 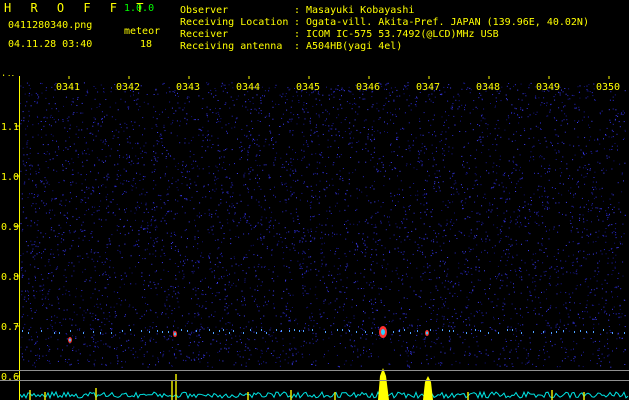 What do you see at coordinates (68, 87) in the screenshot?
I see `time-tick-label: 0341` at bounding box center [68, 87].